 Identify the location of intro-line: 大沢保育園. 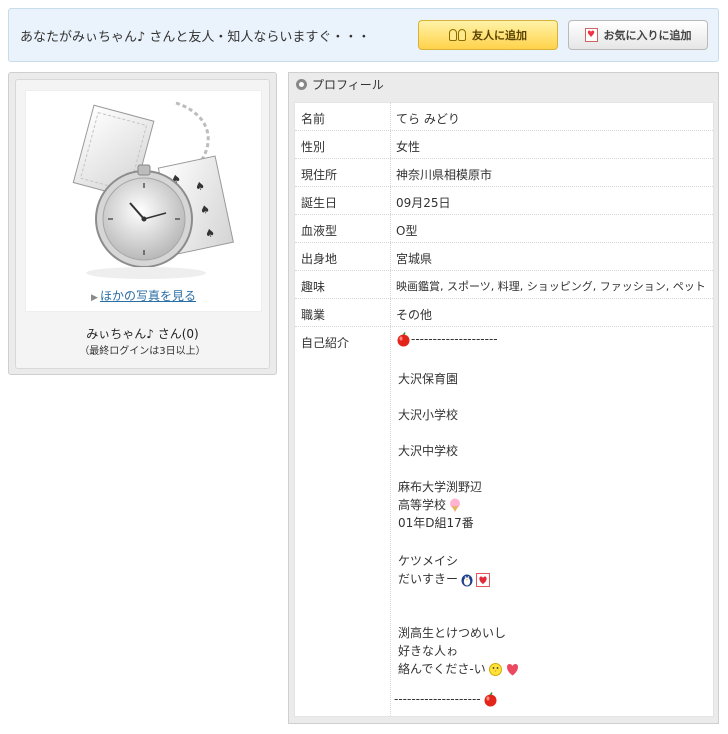
(428, 379).